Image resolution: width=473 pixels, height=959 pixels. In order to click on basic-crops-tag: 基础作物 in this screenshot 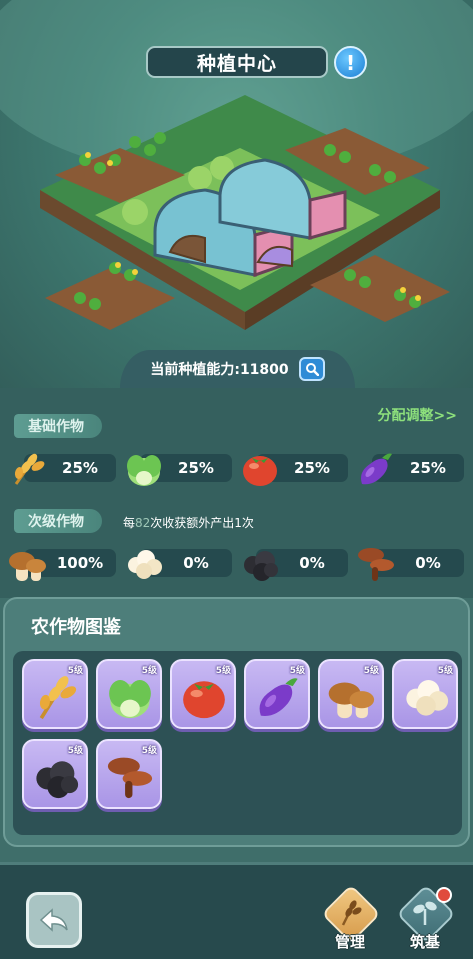, I will do `click(58, 426)`.